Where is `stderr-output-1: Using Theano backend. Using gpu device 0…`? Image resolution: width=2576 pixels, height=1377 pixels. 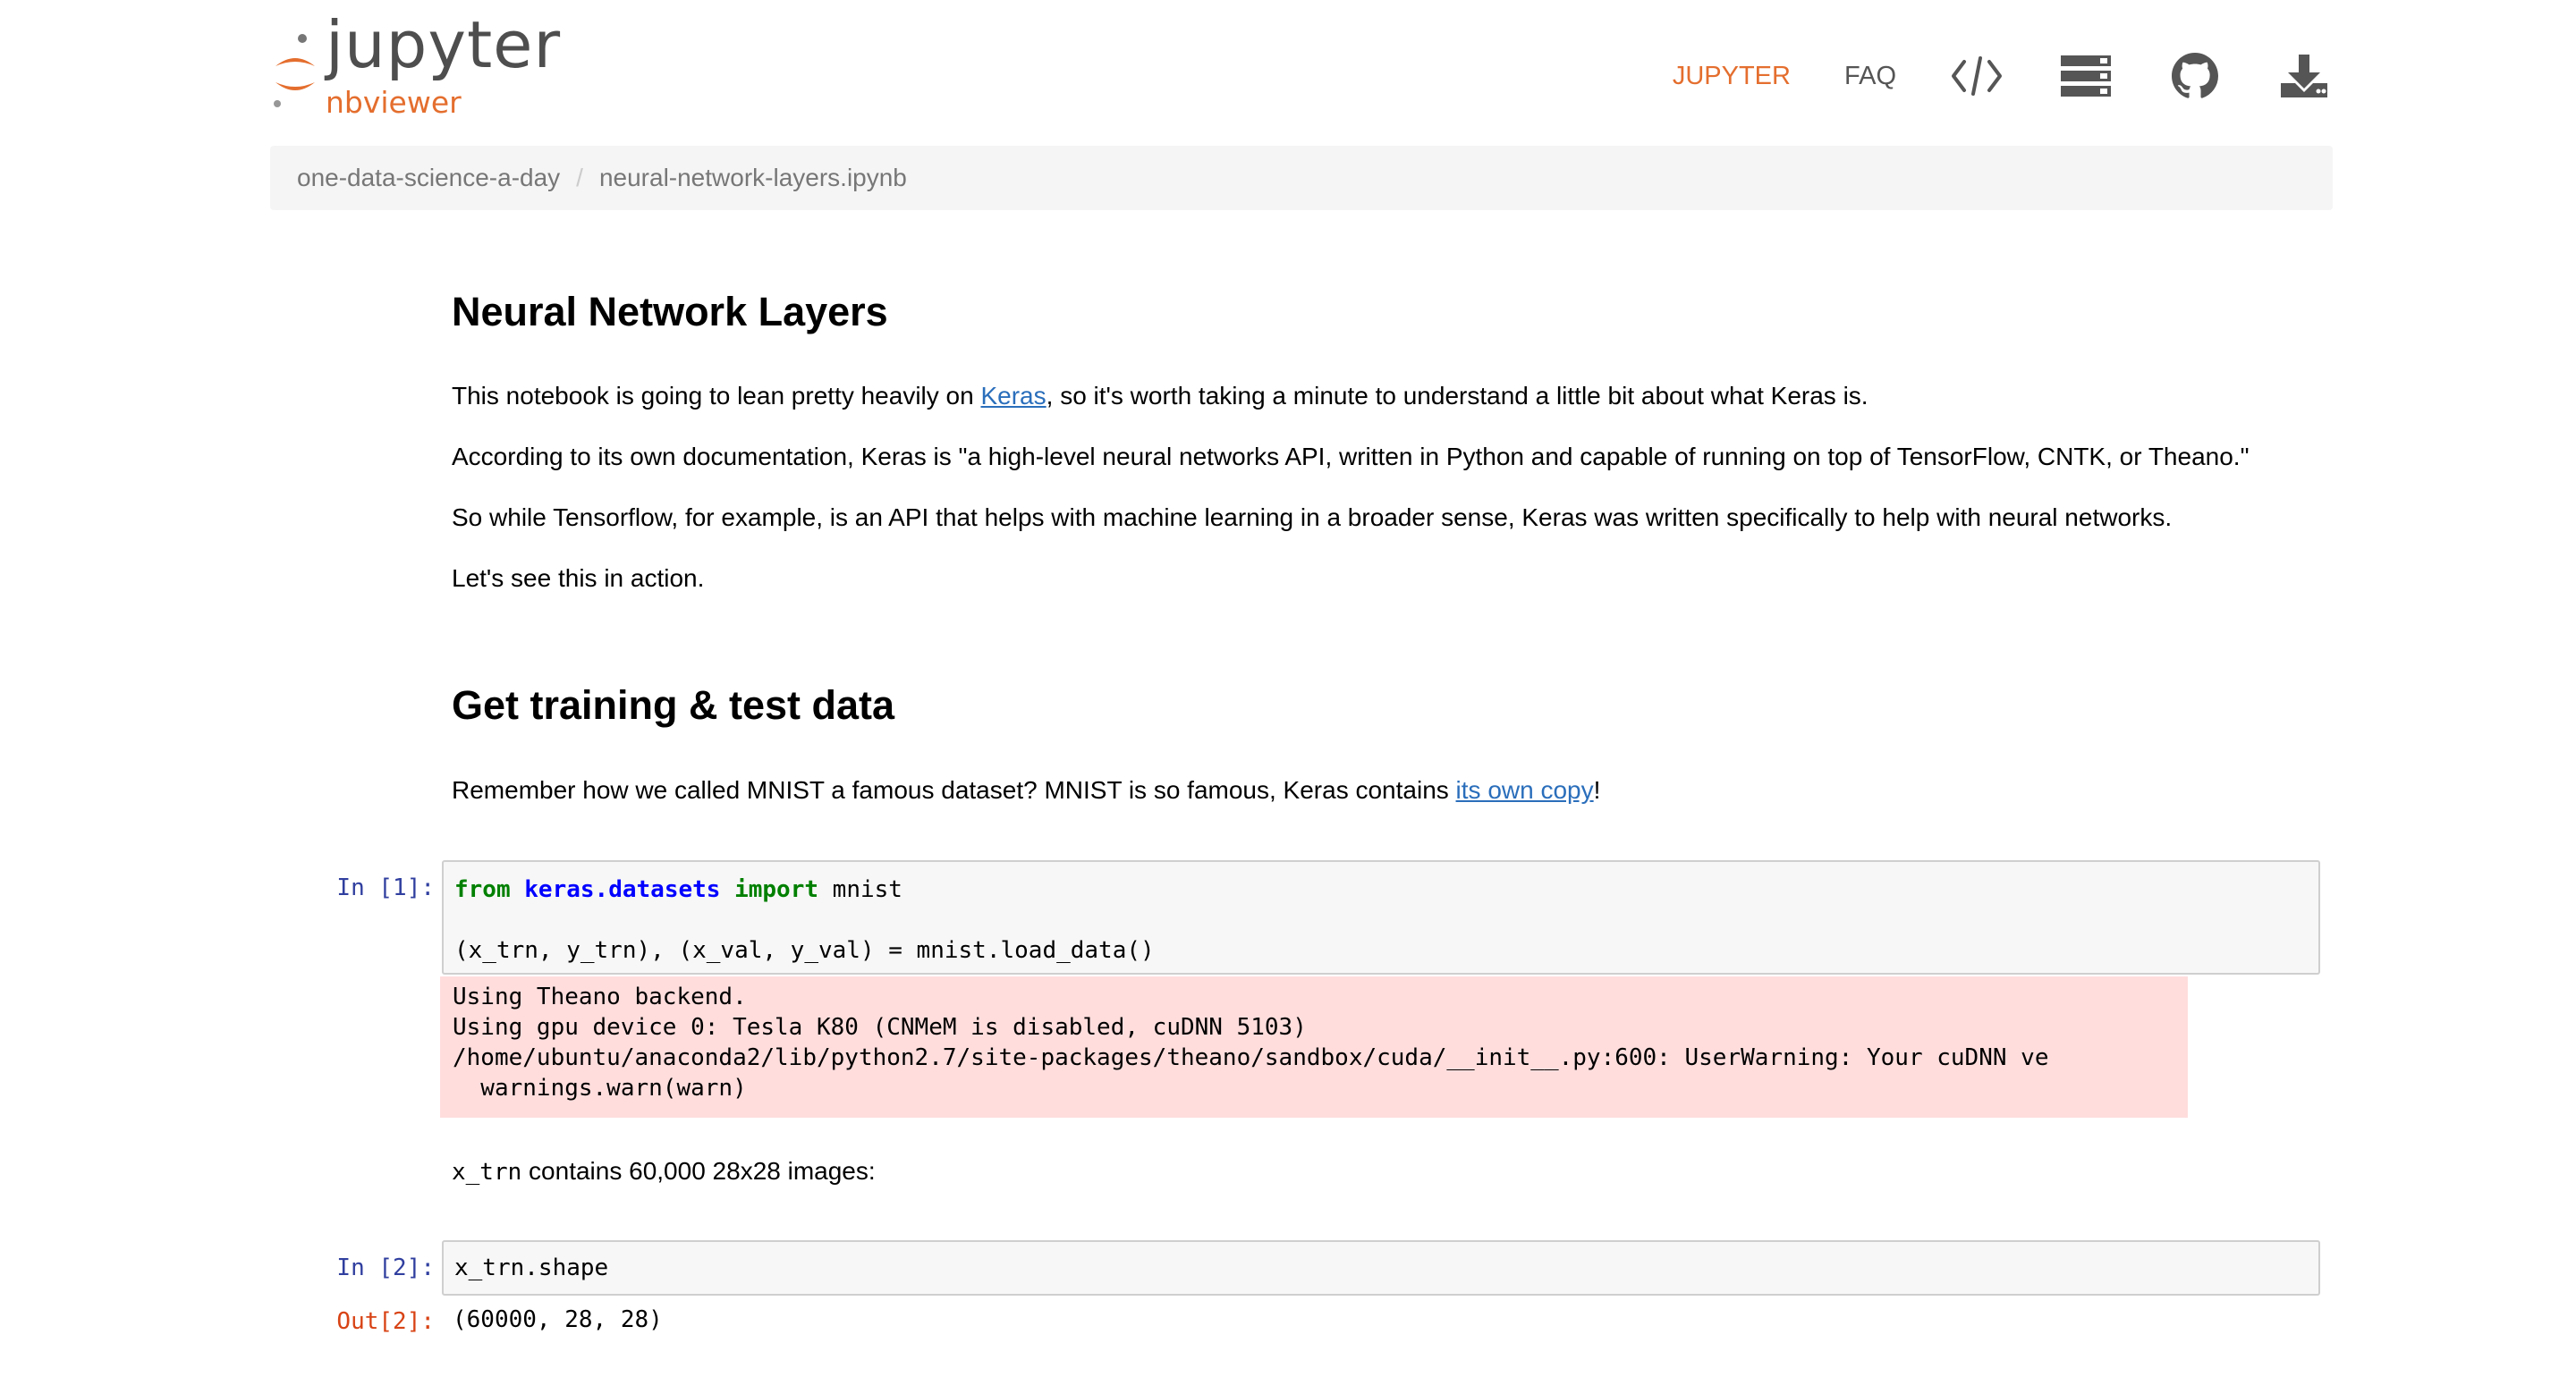
stderr-output-1: Using Theano backend. Using gpu device 0… is located at coordinates (1314, 1047).